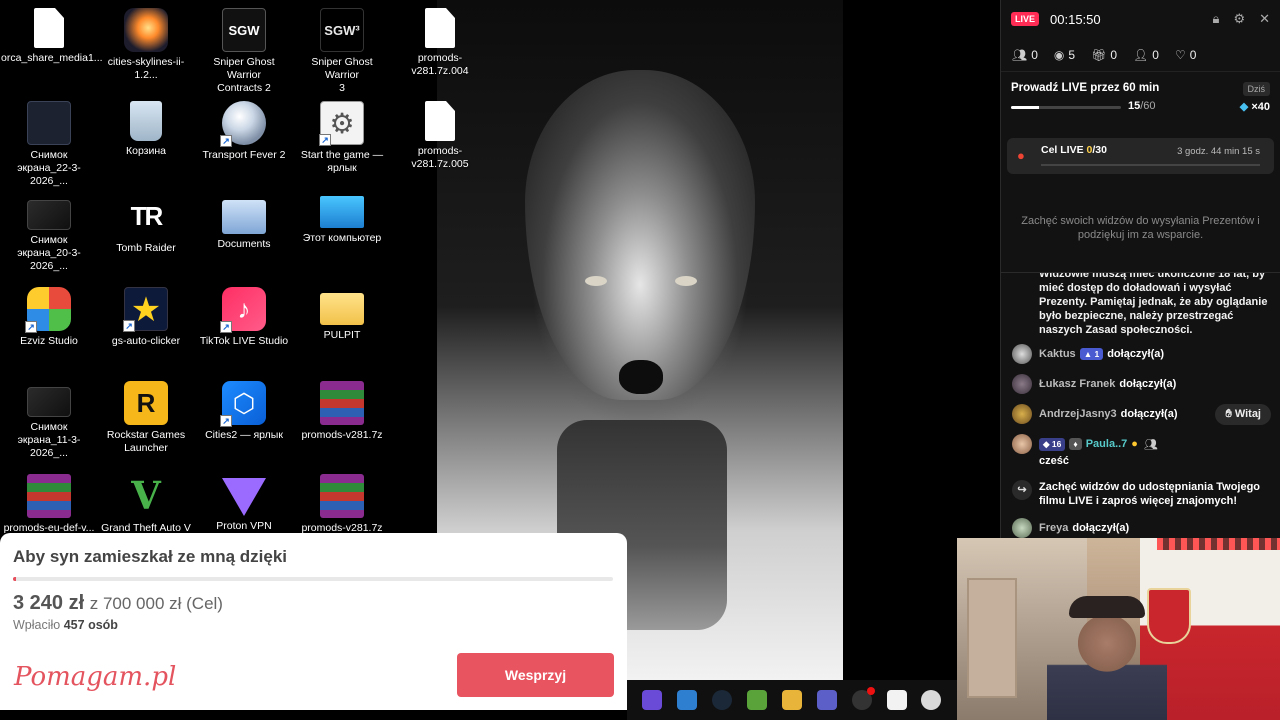  Describe the element at coordinates (145, 309) in the screenshot. I see `star-icon: ↗` at that location.